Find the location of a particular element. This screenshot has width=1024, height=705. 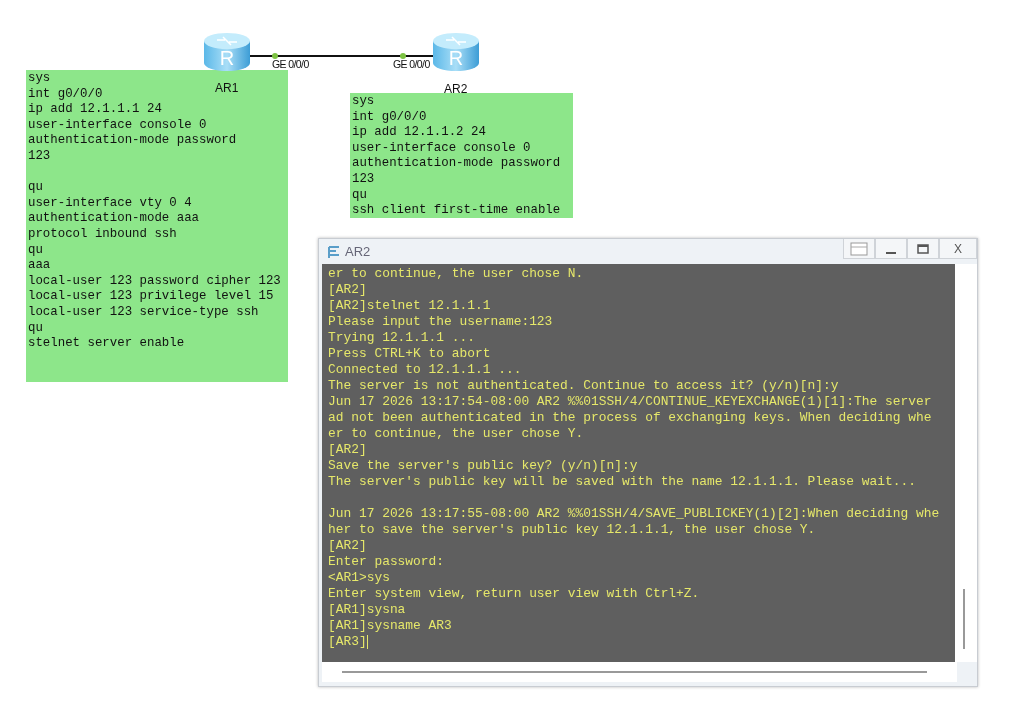

config-line: aaa is located at coordinates (39, 266).